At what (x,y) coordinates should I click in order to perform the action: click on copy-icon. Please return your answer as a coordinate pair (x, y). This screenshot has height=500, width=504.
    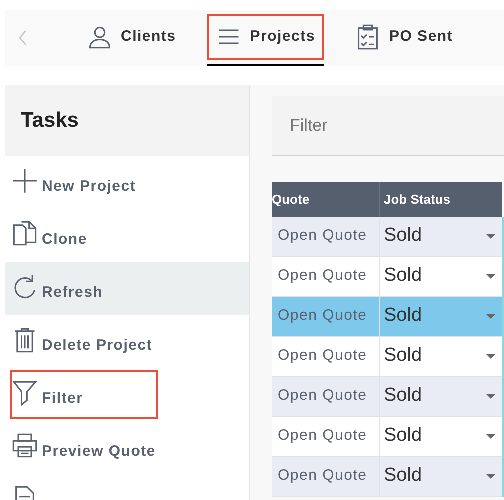
    Looking at the image, I should click on (25, 234).